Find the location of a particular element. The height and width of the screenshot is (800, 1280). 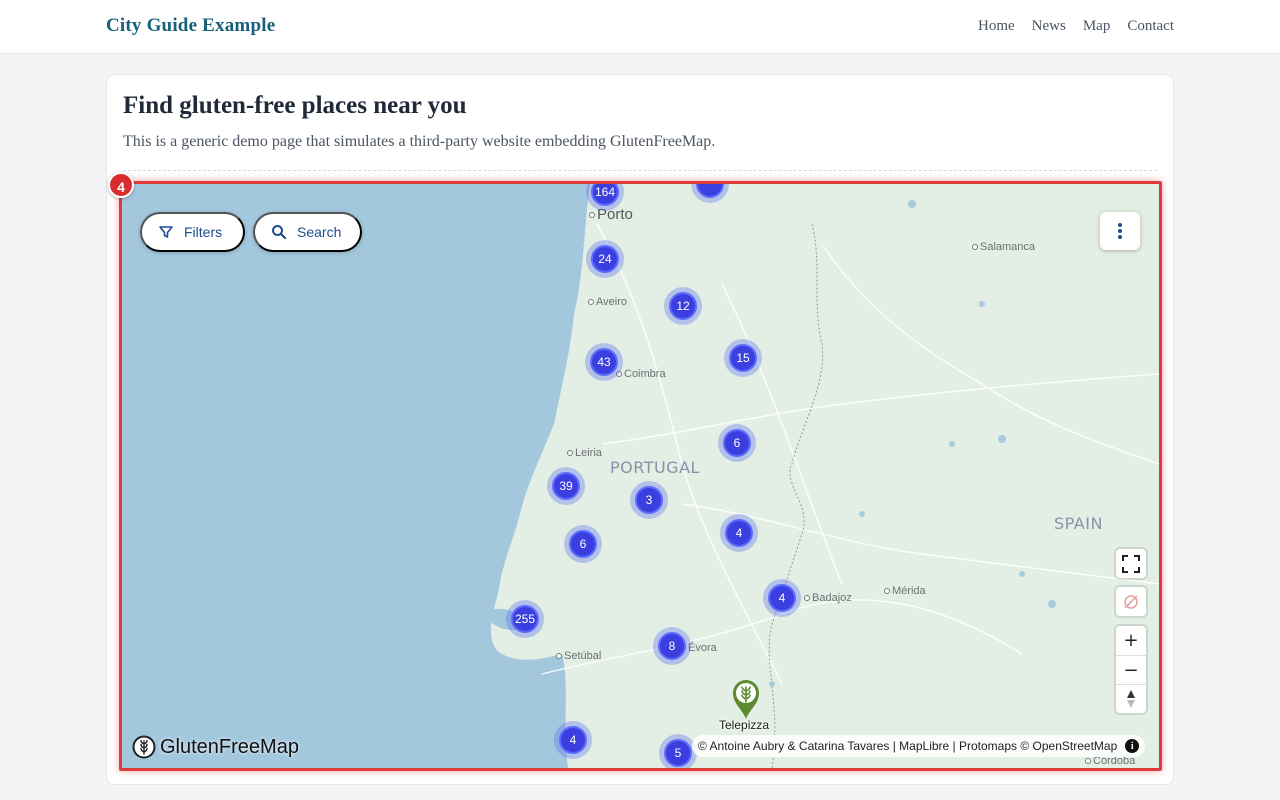

wheat-logo-icon is located at coordinates (144, 747).